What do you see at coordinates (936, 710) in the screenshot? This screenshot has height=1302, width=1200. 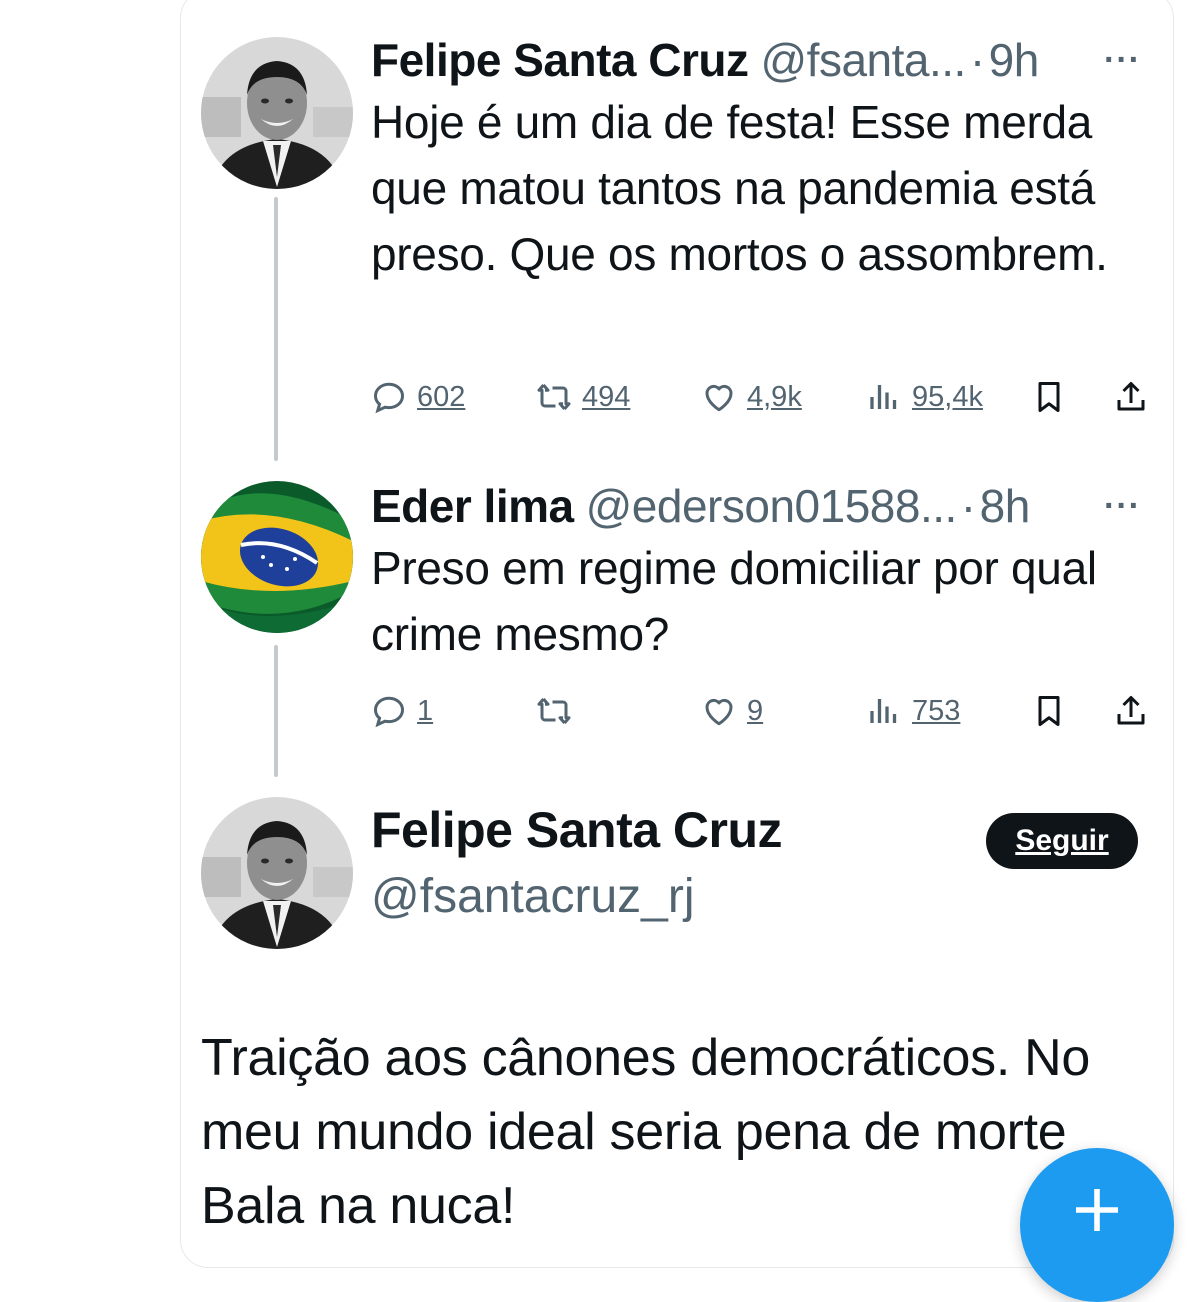 I see `views-count: 753` at bounding box center [936, 710].